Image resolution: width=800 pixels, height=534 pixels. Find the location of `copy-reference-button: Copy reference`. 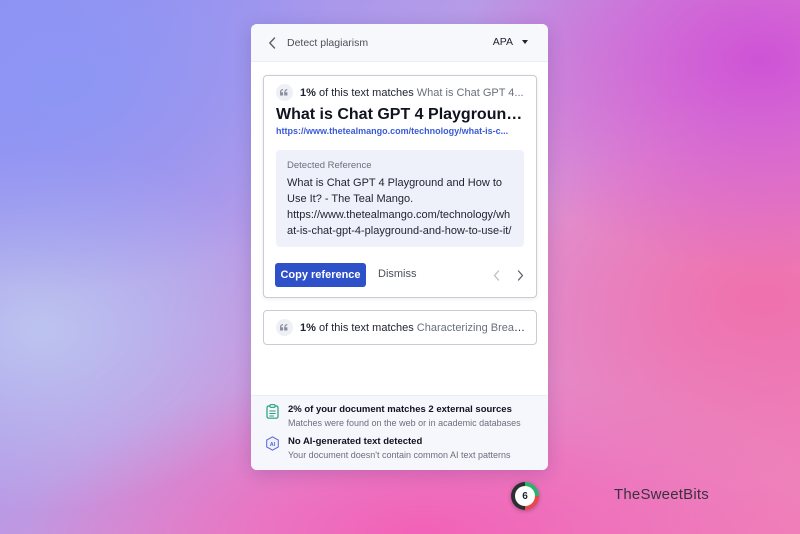

copy-reference-button: Copy reference is located at coordinates (320, 275).